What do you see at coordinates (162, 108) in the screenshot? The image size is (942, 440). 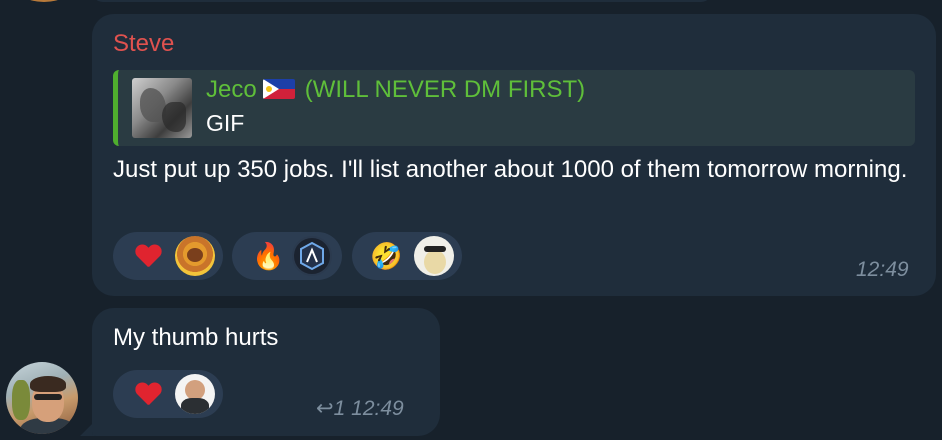 I see `gif-thumbnail` at bounding box center [162, 108].